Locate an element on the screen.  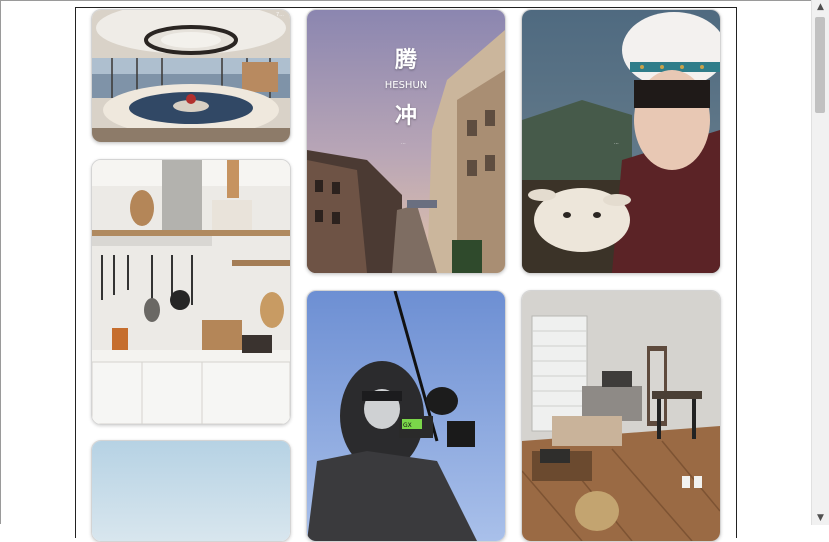
fishing-card: GX is located at coordinates (406, 416).